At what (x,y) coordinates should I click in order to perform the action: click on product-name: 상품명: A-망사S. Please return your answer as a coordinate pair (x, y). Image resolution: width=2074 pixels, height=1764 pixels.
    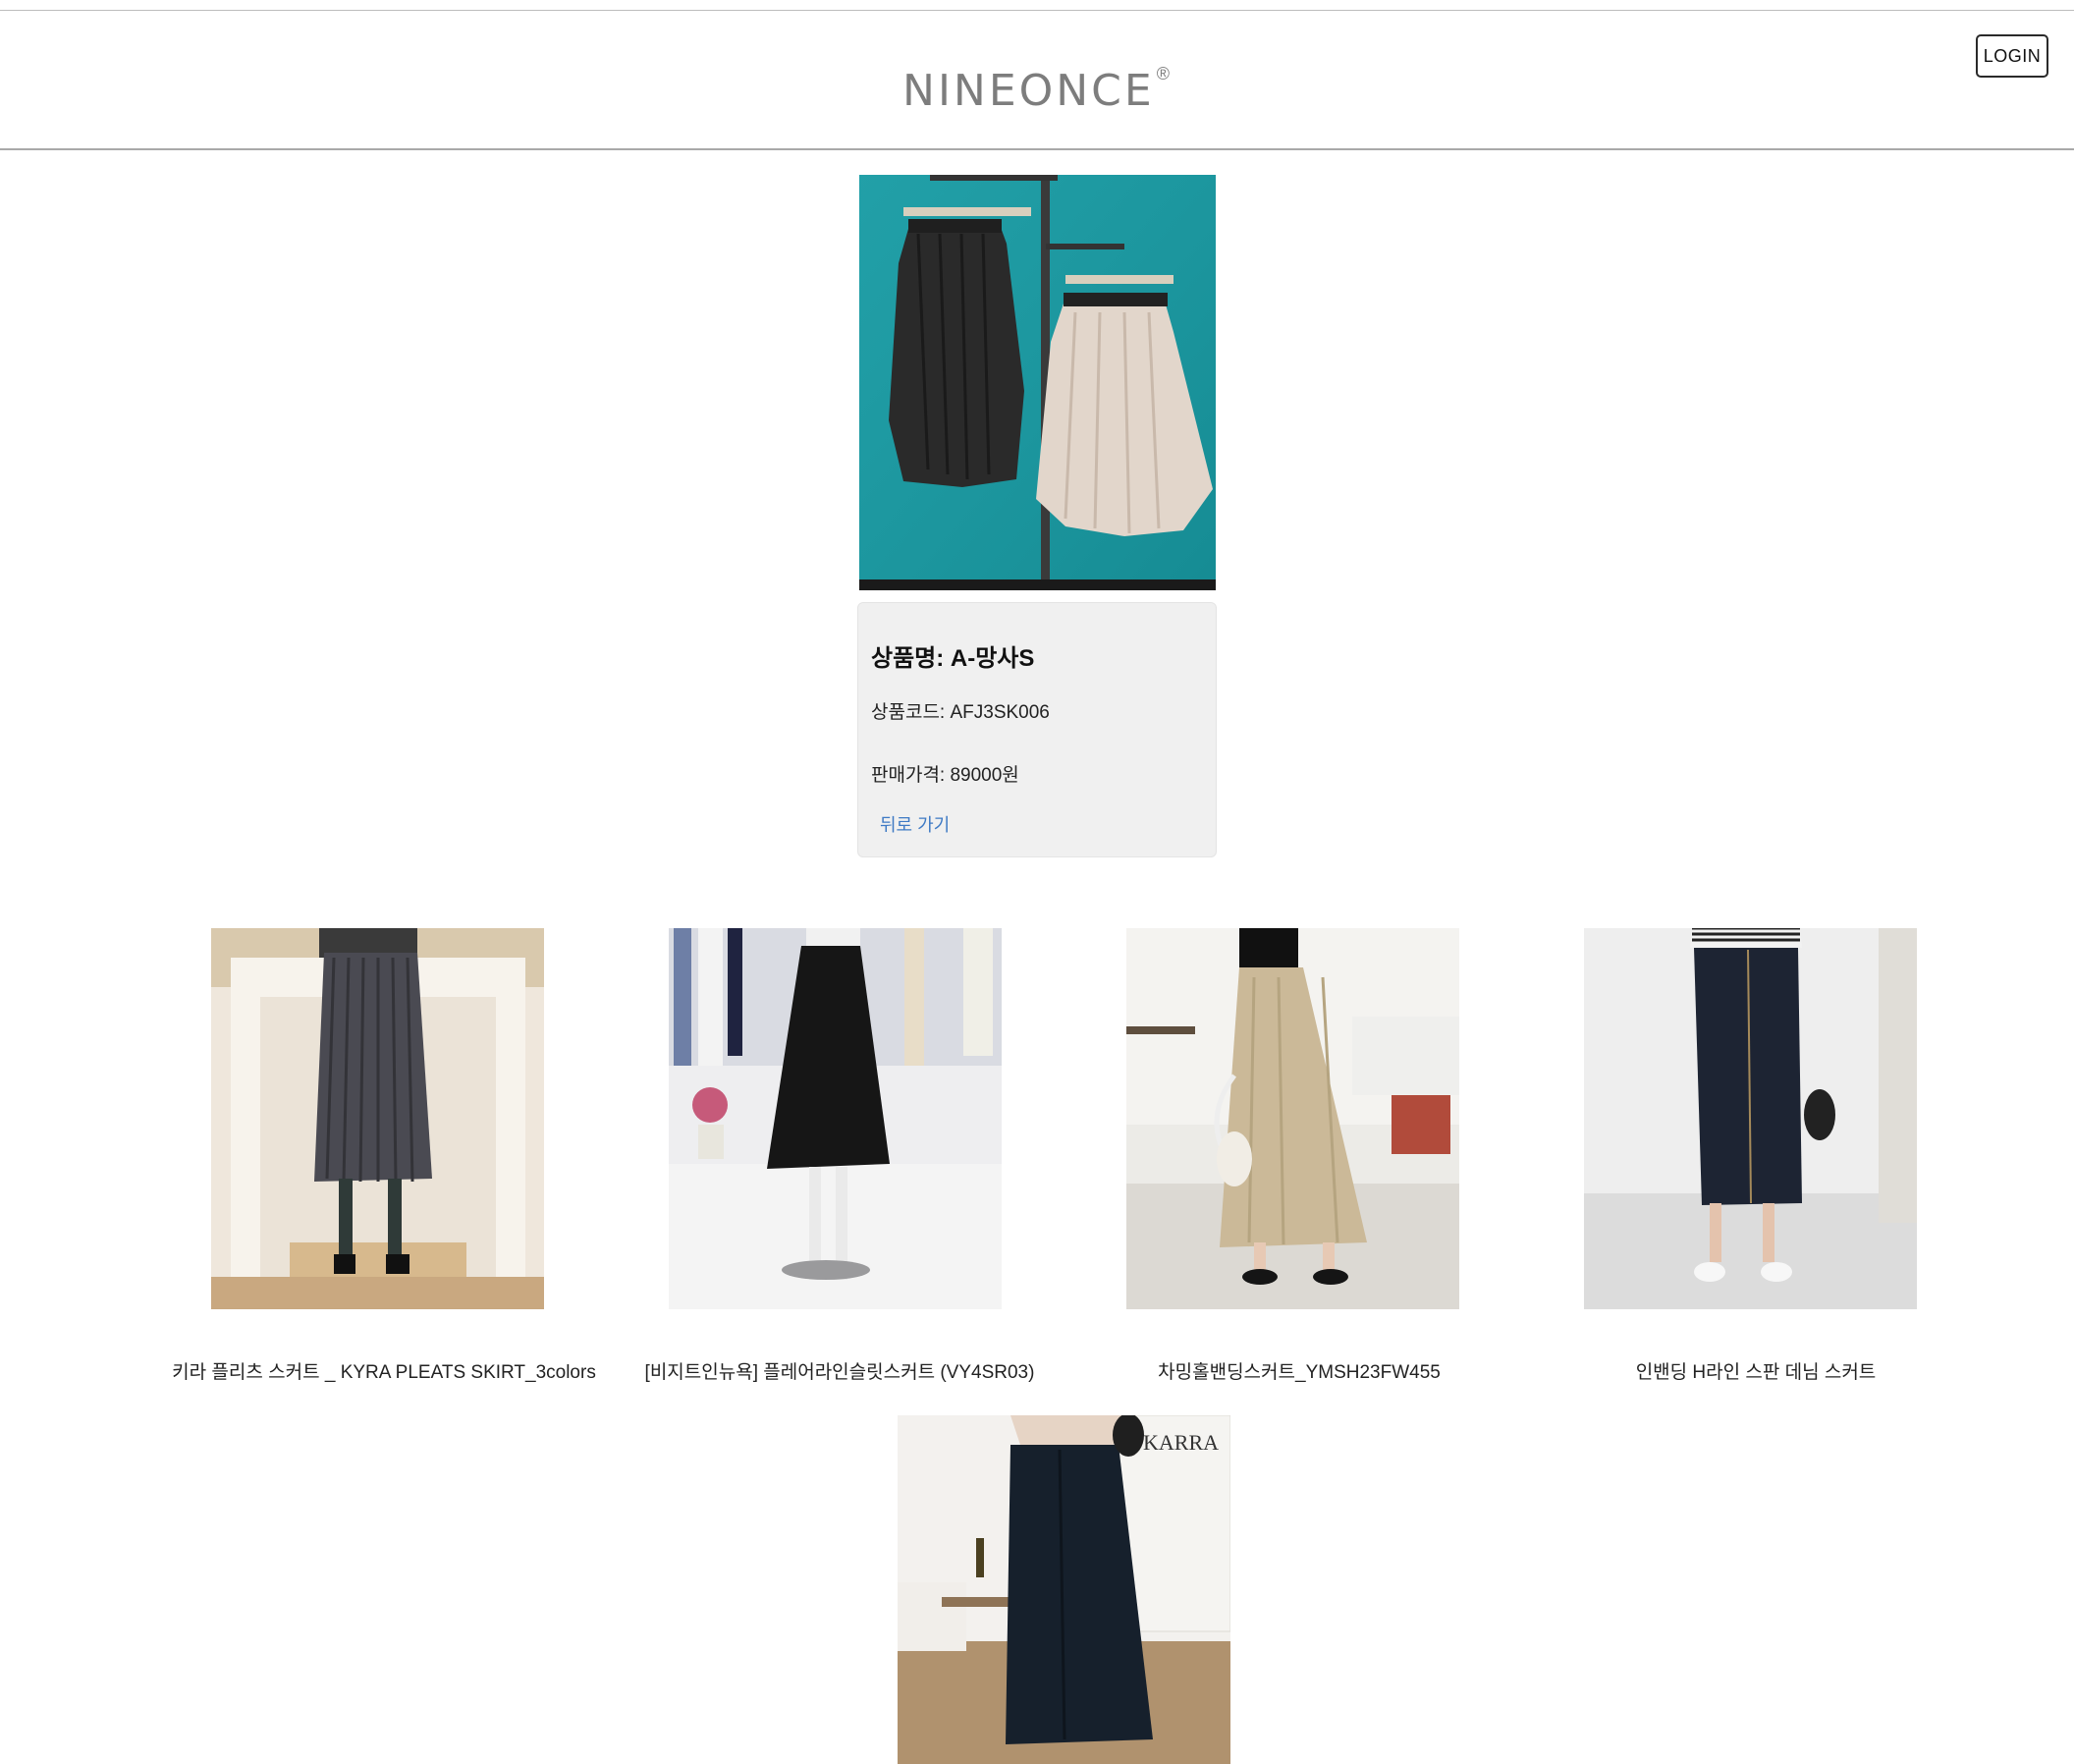
    Looking at the image, I should click on (953, 658).